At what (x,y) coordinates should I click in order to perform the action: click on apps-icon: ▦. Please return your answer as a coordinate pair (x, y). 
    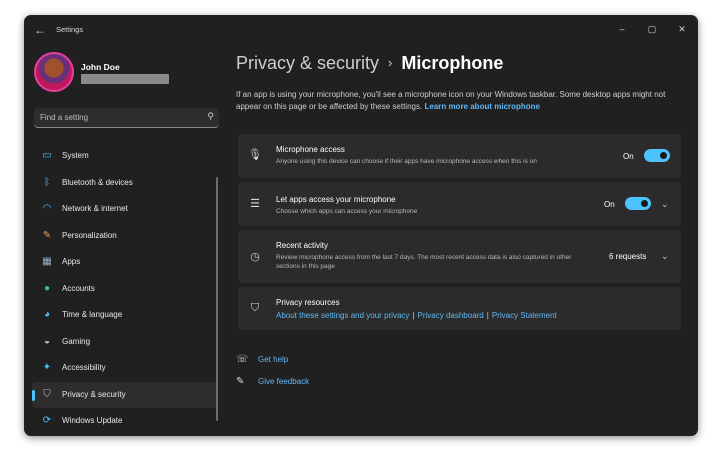
    Looking at the image, I should click on (47, 261).